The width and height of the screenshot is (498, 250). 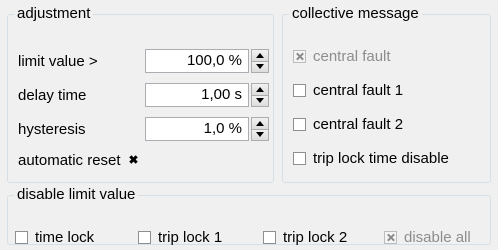 What do you see at coordinates (197, 95) in the screenshot?
I see `delay-time-input: 1,00 s` at bounding box center [197, 95].